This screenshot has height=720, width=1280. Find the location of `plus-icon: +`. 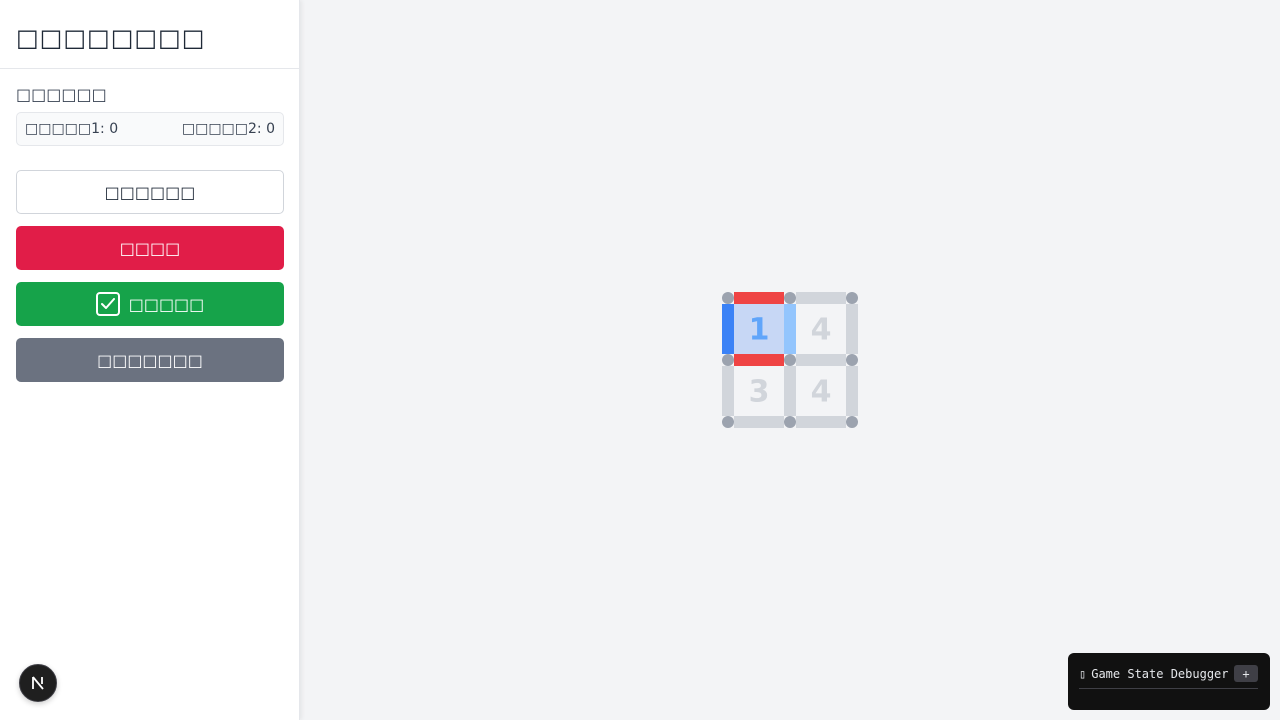

plus-icon: + is located at coordinates (1246, 673).